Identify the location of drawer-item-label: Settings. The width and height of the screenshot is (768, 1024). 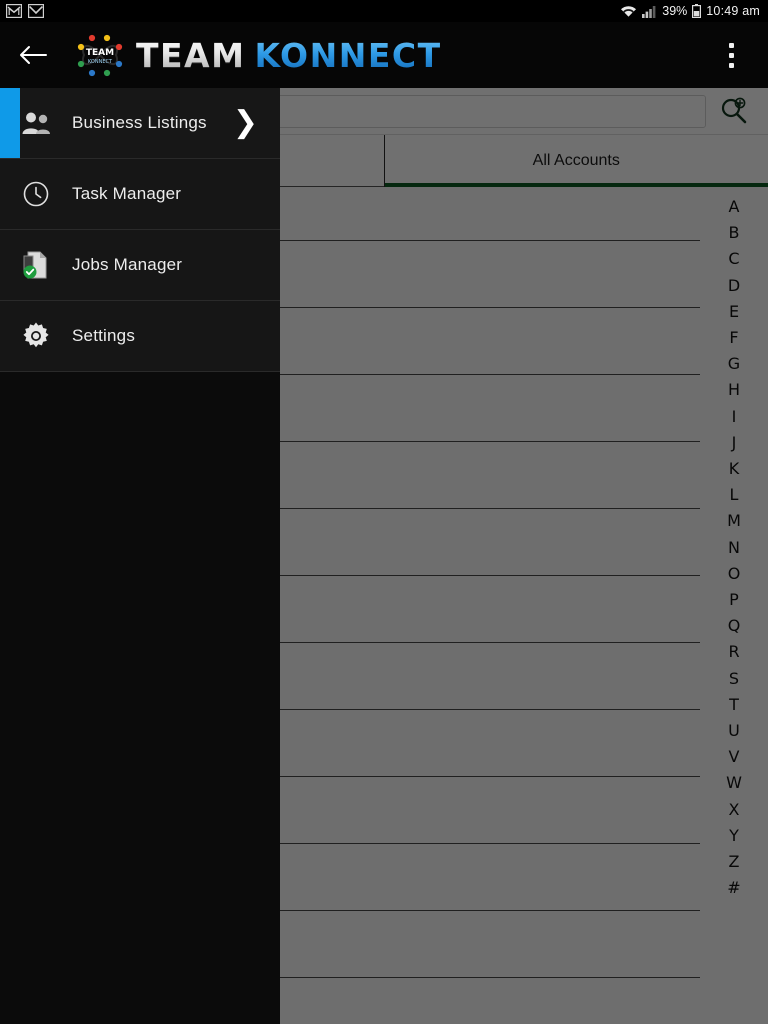
(104, 335).